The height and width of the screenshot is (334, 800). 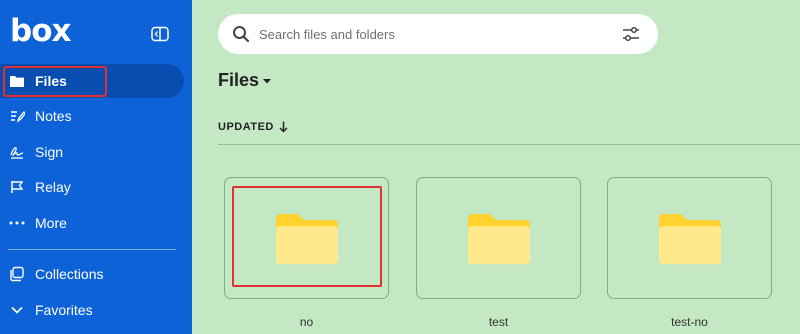 I want to click on filter-settings-icon, so click(x=631, y=34).